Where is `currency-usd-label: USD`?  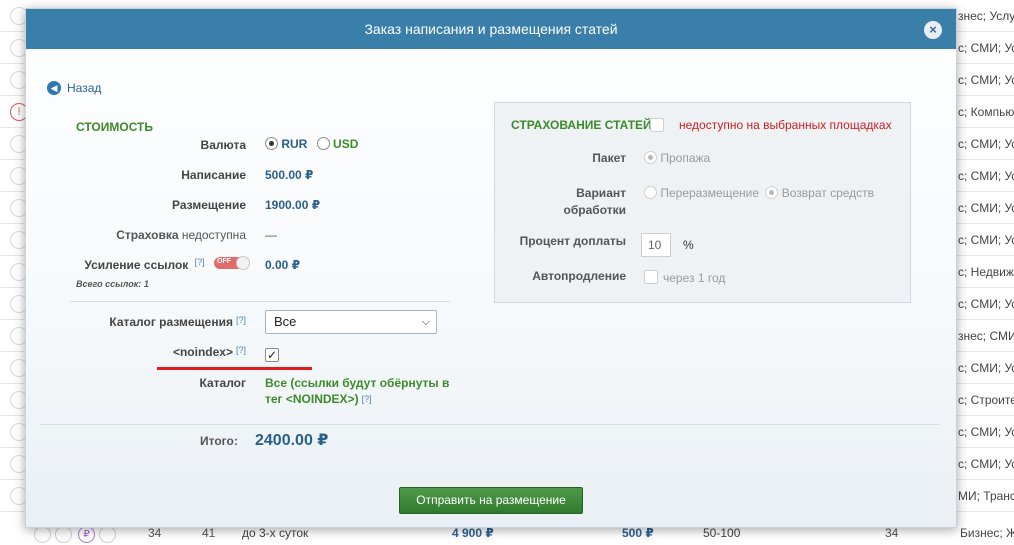
currency-usd-label: USD is located at coordinates (345, 144).